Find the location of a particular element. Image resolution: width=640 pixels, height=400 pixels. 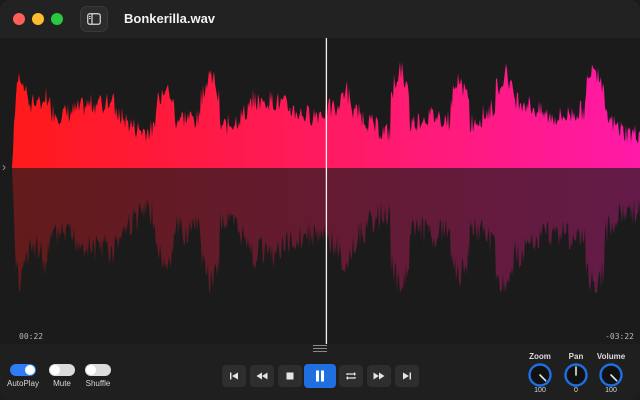

mute-label: Mute is located at coordinates (62, 383).